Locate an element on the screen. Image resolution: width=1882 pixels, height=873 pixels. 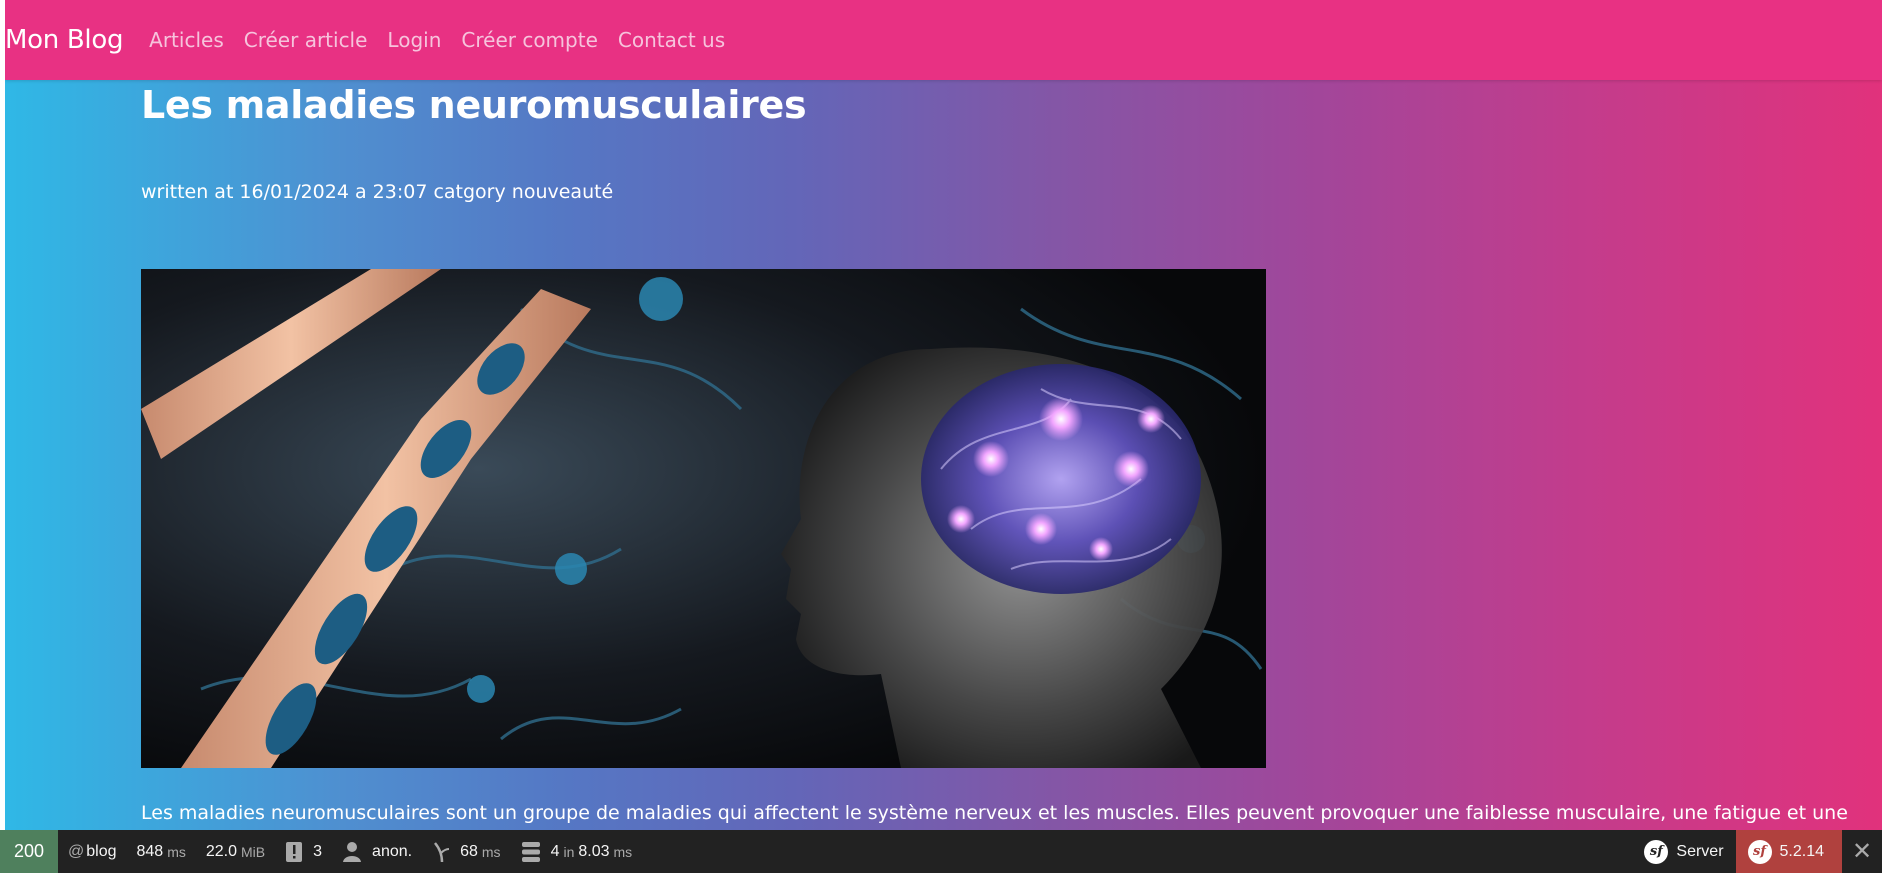
twig-value: 68 is located at coordinates (469, 851).